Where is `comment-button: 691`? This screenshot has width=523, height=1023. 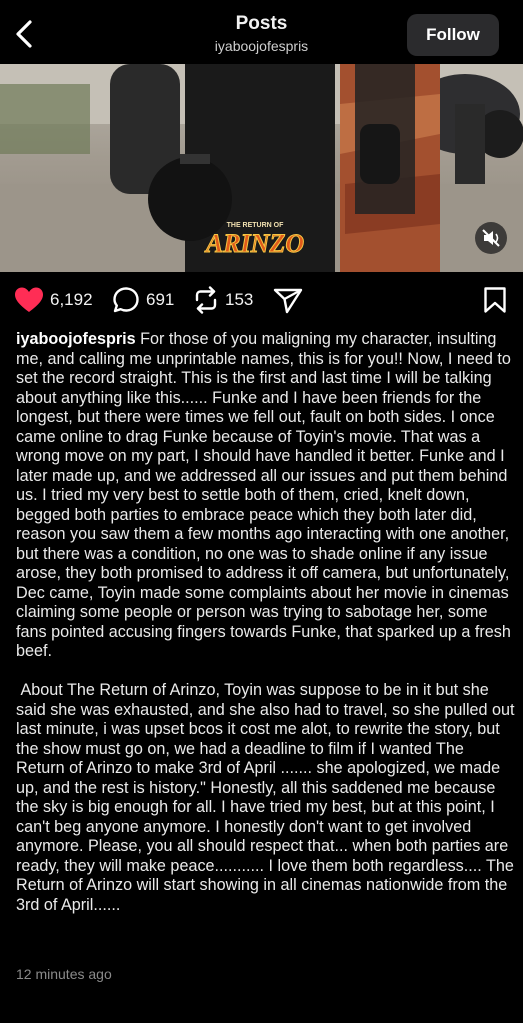 comment-button: 691 is located at coordinates (143, 300).